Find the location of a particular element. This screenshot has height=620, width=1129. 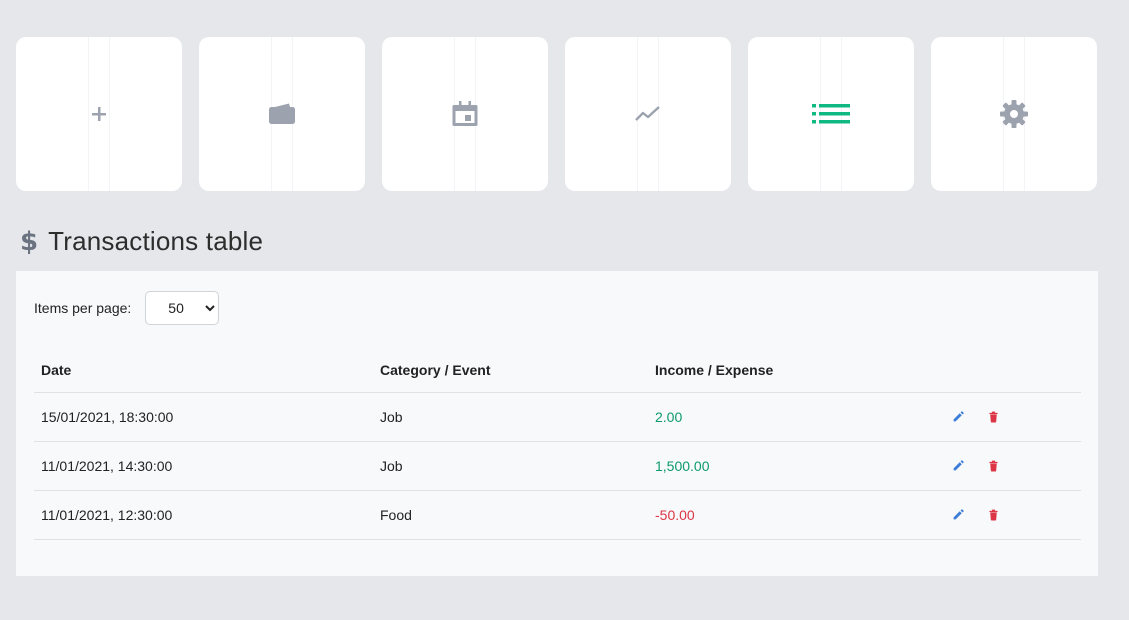

gear-icon is located at coordinates (1014, 114).